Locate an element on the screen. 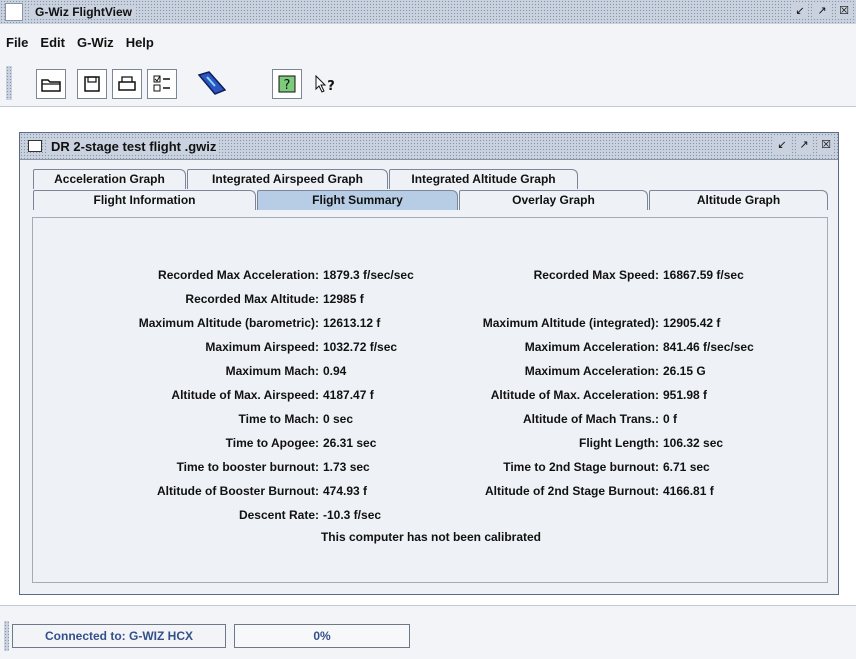 This screenshot has width=856, height=659. summary-value: 1879.3 f/sec/sec is located at coordinates (368, 275).